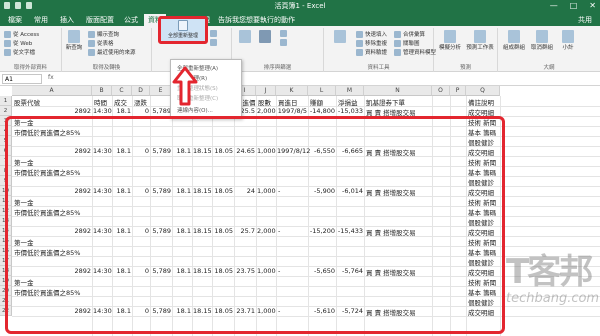 This screenshot has width=600, height=336. Describe the element at coordinates (213, 33) in the screenshot. I see `connections-button` at that location.